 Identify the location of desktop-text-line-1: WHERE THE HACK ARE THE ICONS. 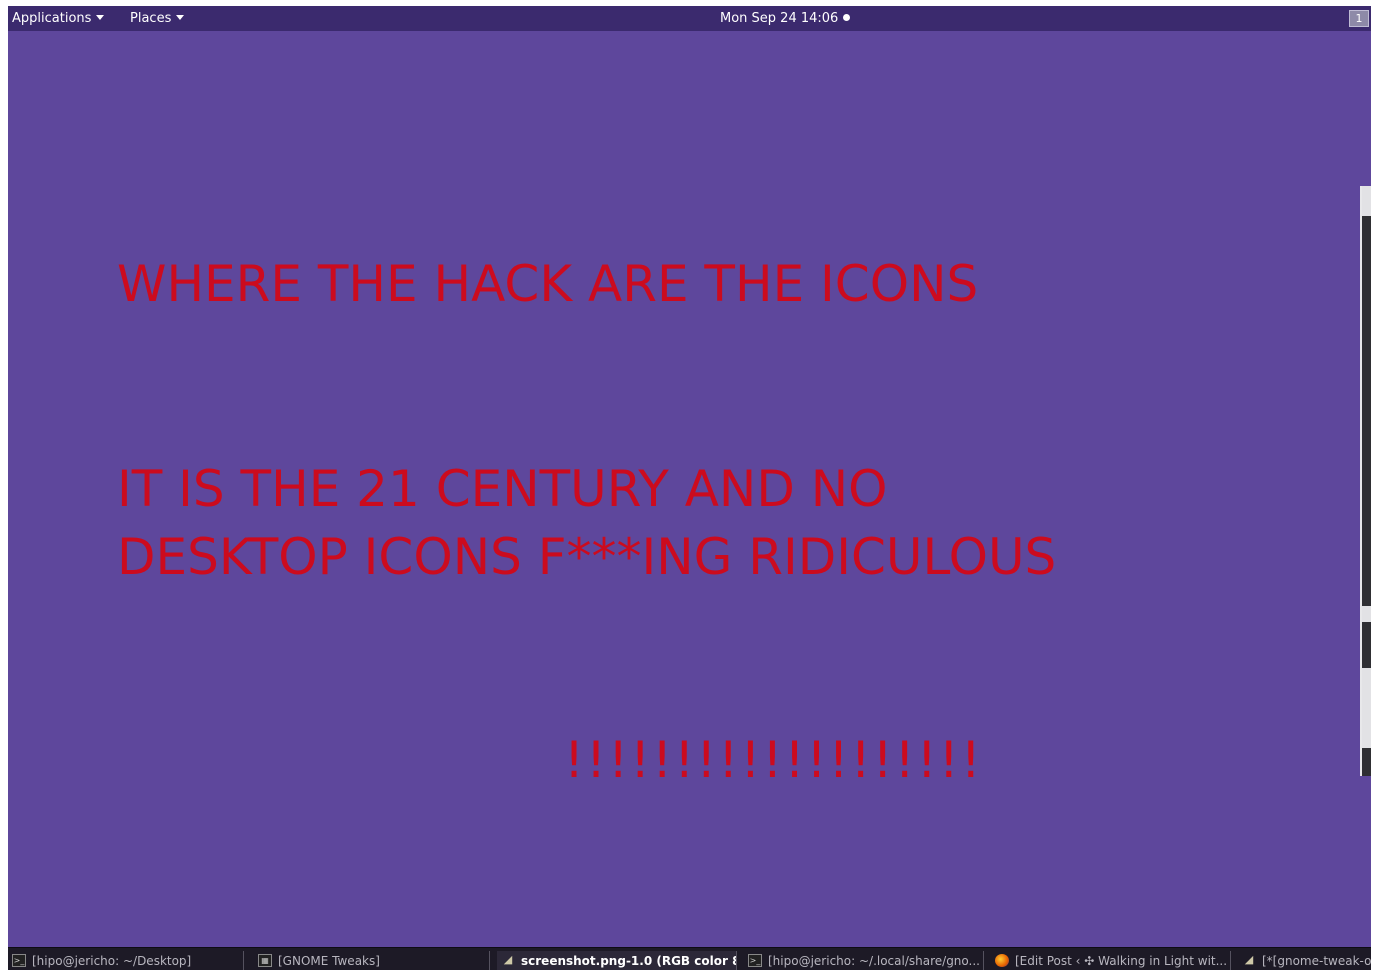
(548, 284).